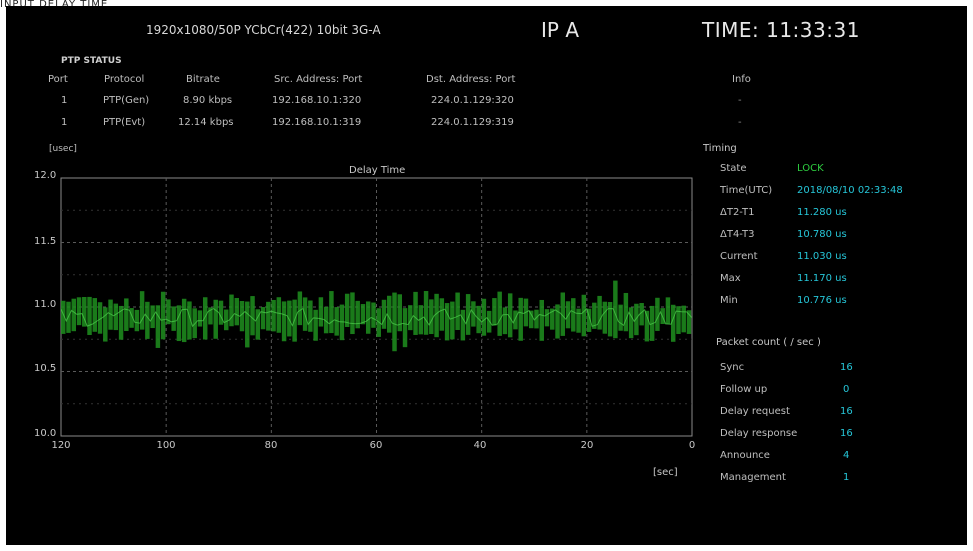 This screenshot has width=973, height=551. I want to click on x-tick-40: 40, so click(480, 445).